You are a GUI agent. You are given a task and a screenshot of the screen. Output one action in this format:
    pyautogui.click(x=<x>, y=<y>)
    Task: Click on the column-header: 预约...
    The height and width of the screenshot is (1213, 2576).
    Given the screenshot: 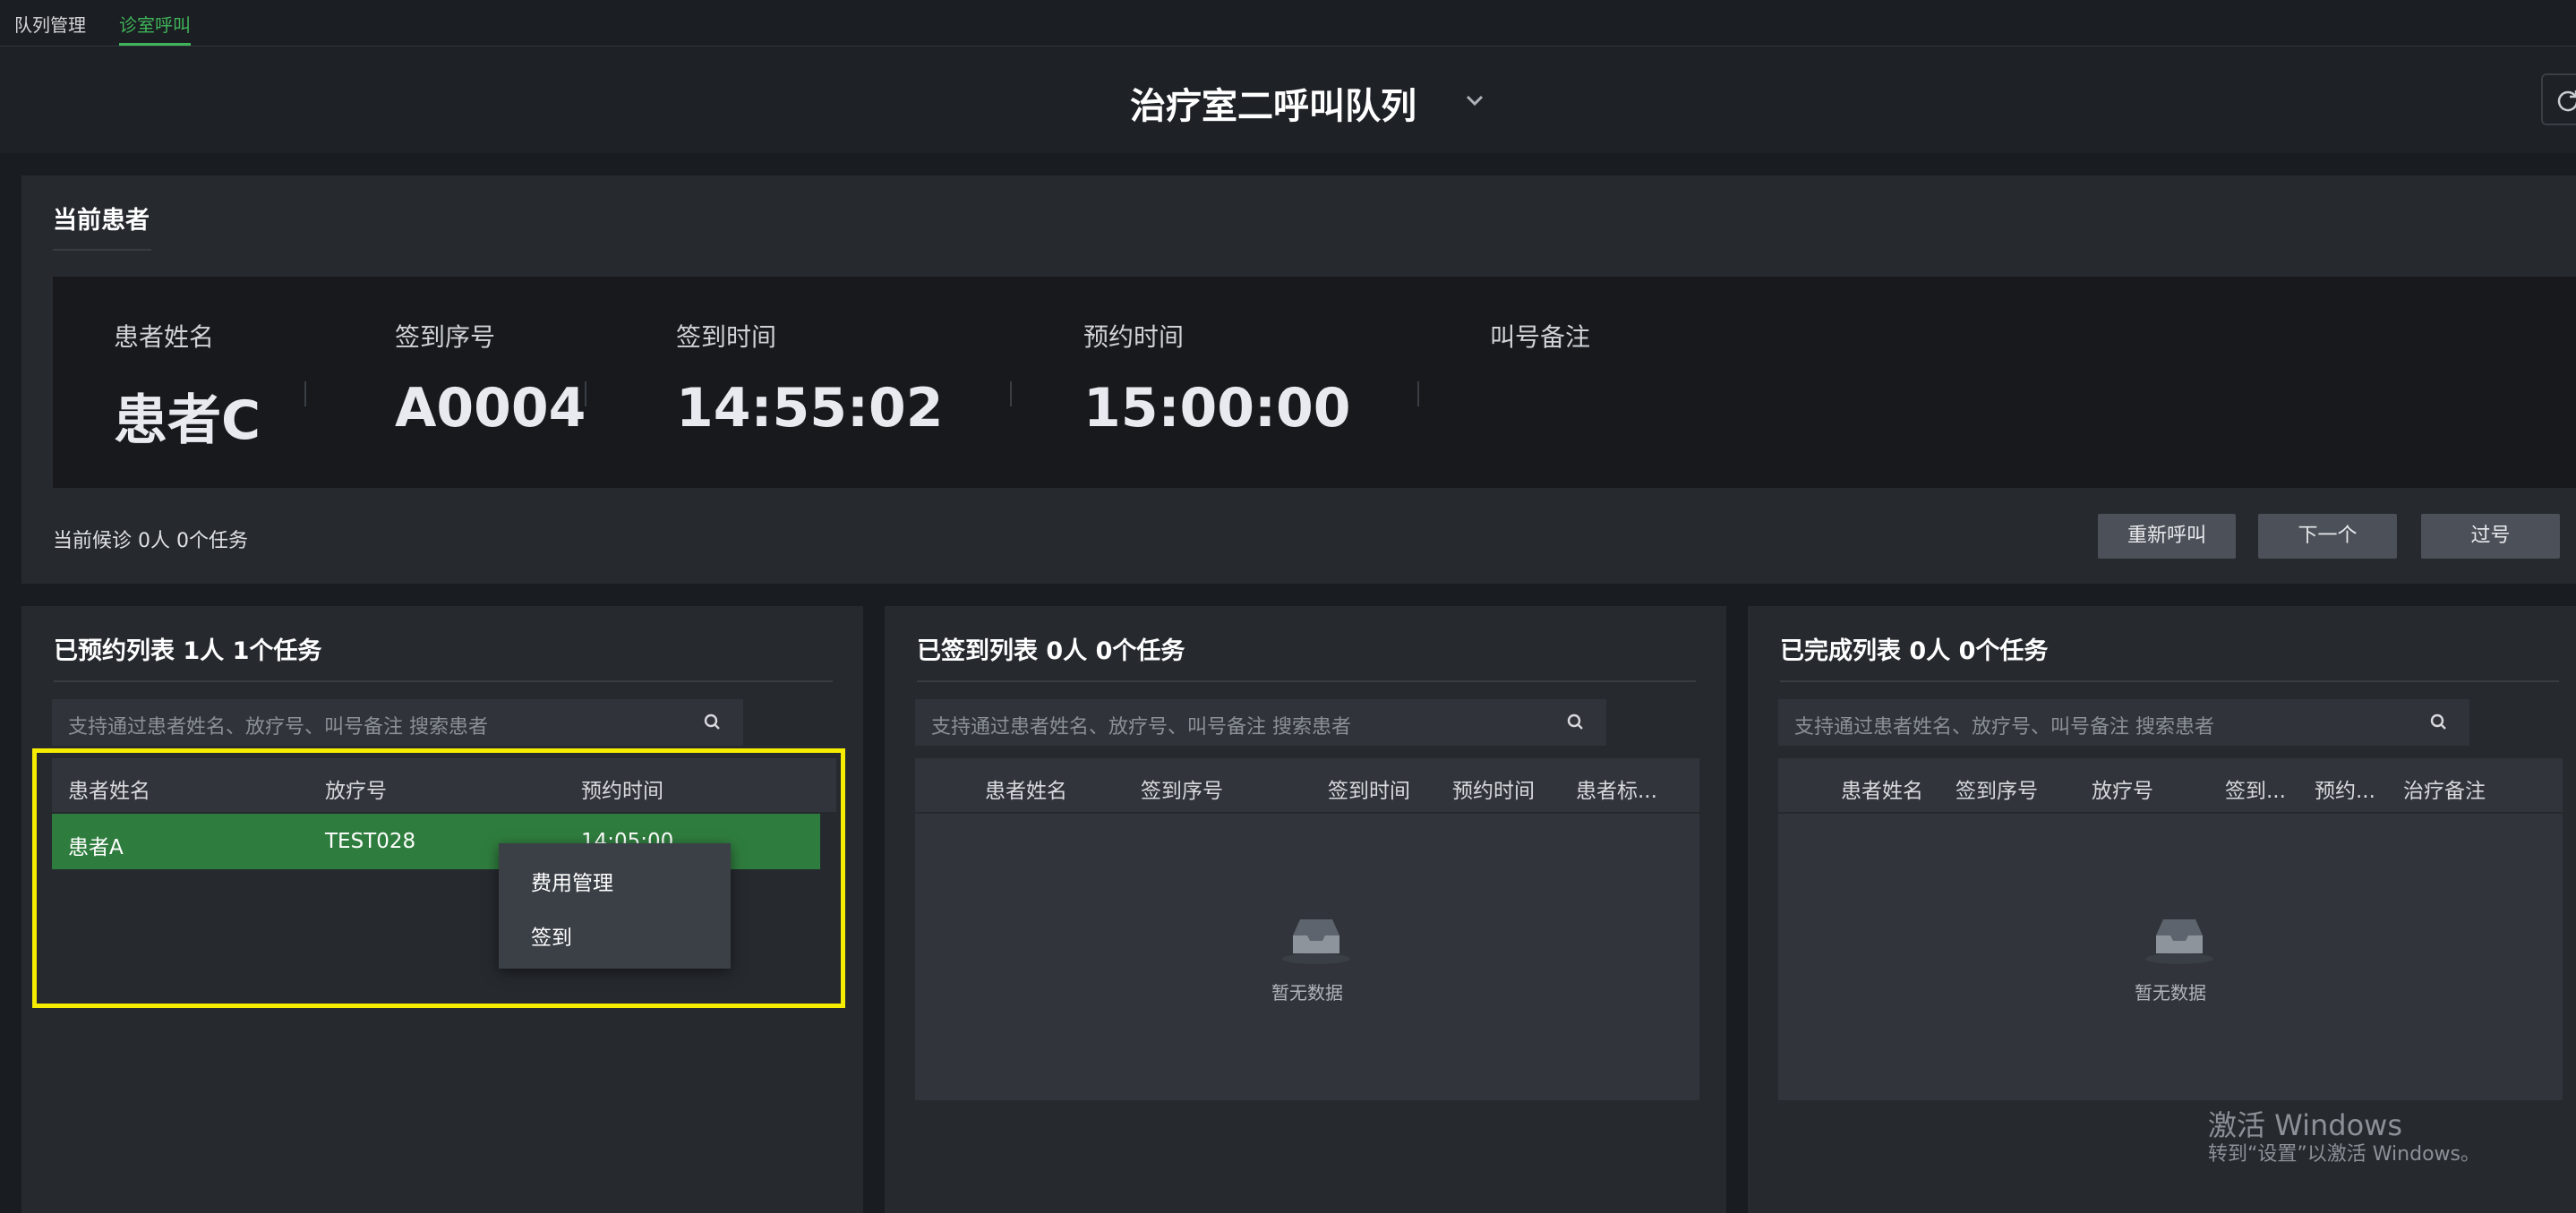 What is the action you would take?
    pyautogui.click(x=2345, y=788)
    